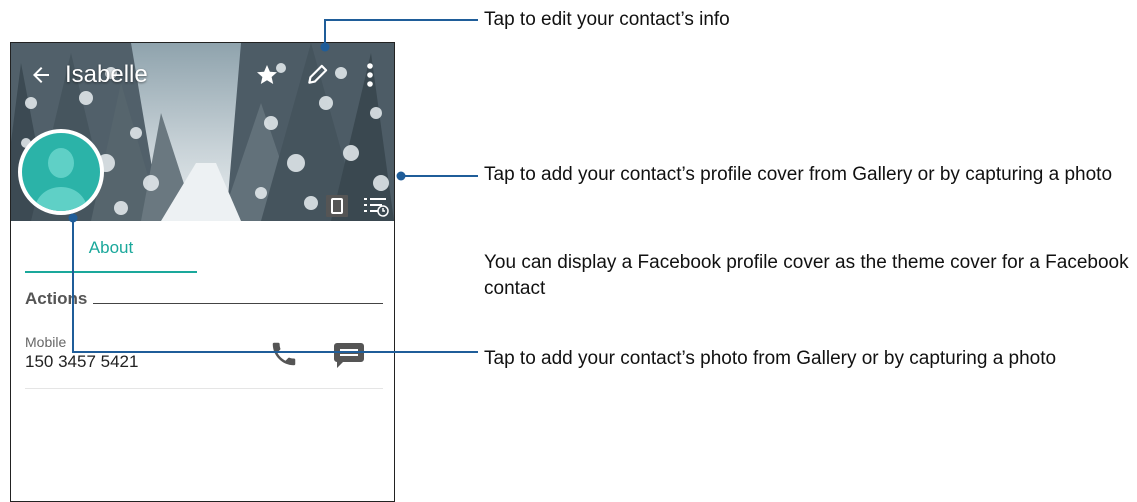 The image size is (1137, 502). Describe the element at coordinates (349, 355) in the screenshot. I see `chat-bubble-icon` at that location.